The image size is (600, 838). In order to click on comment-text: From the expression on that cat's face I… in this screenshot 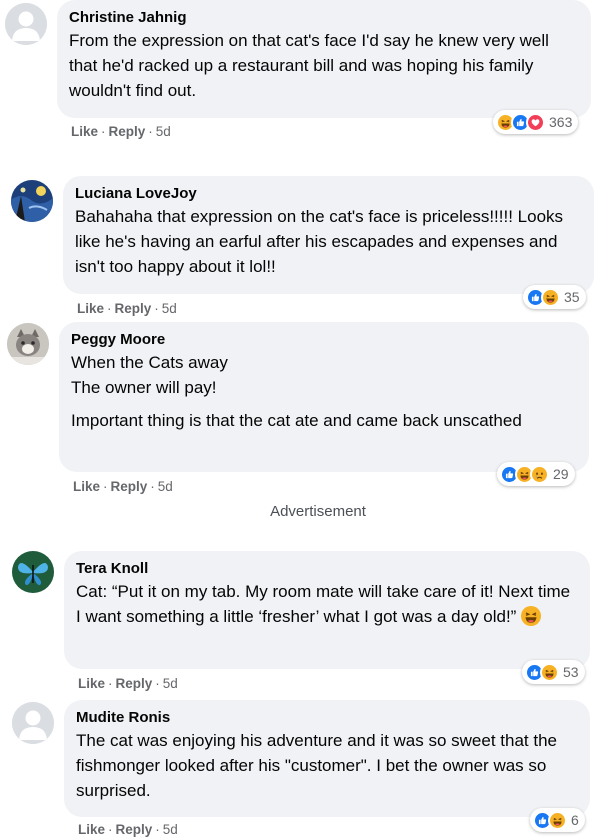, I will do `click(309, 65)`.